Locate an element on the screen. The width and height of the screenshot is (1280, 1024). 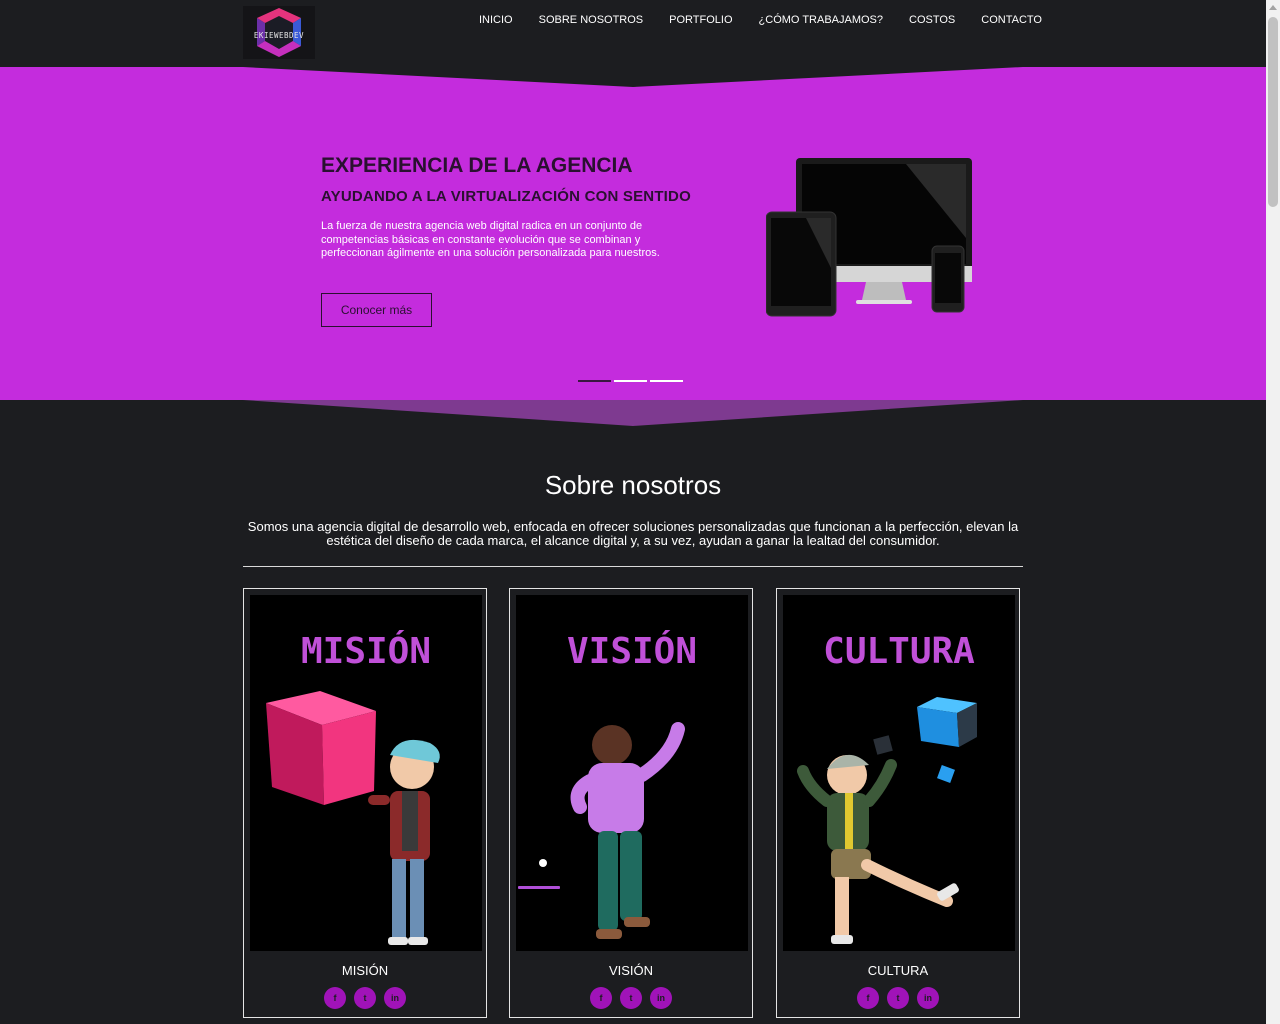
card-mision: MISIÓN MISIÓN f t in is located at coordinates (365, 803).